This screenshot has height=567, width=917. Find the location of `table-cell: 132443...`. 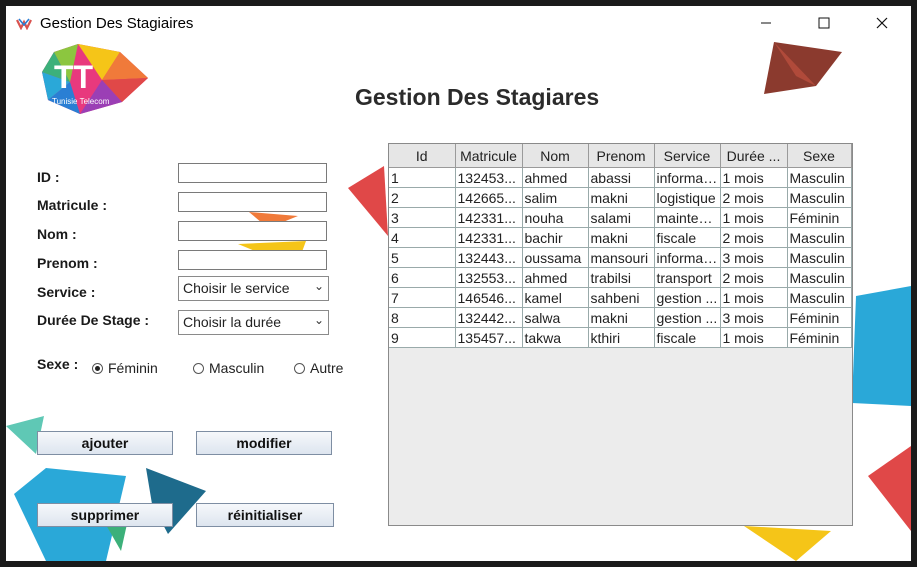

table-cell: 132443... is located at coordinates (489, 257).